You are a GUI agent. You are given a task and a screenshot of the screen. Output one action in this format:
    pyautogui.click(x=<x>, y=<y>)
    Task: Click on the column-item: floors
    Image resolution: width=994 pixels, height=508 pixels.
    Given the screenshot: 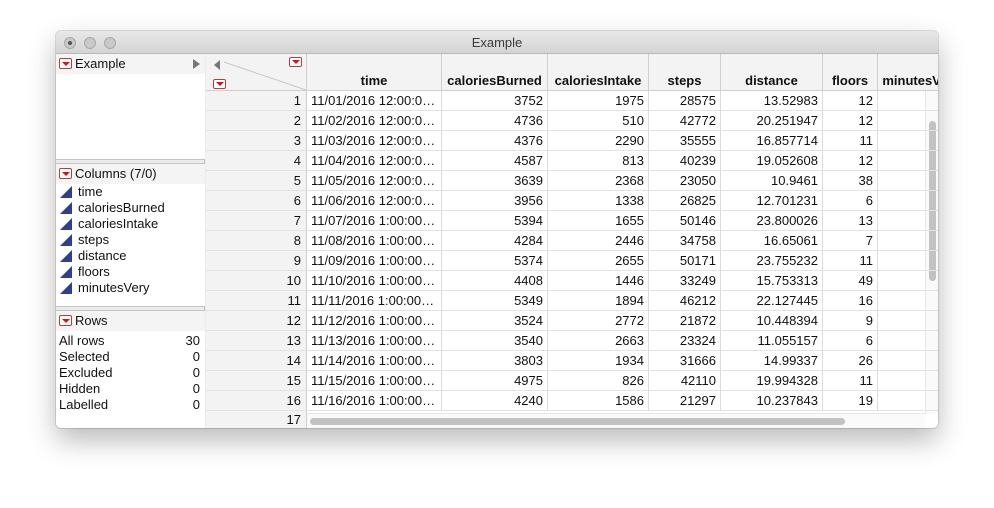 What is the action you would take?
    pyautogui.click(x=130, y=272)
    